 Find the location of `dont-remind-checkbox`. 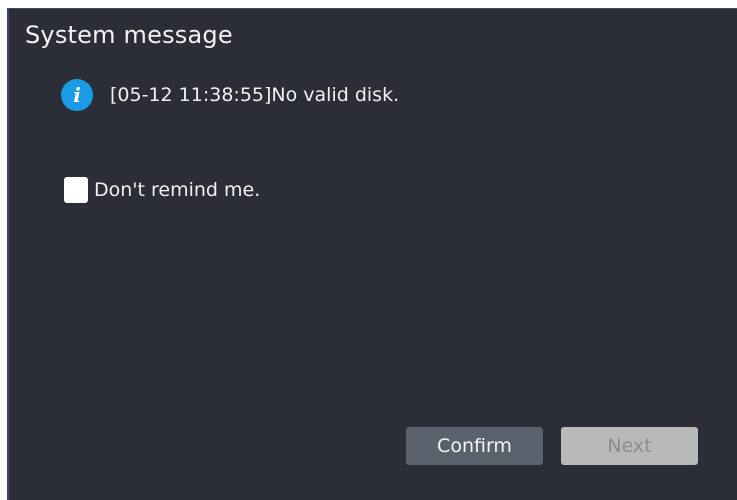

dont-remind-checkbox is located at coordinates (76, 190).